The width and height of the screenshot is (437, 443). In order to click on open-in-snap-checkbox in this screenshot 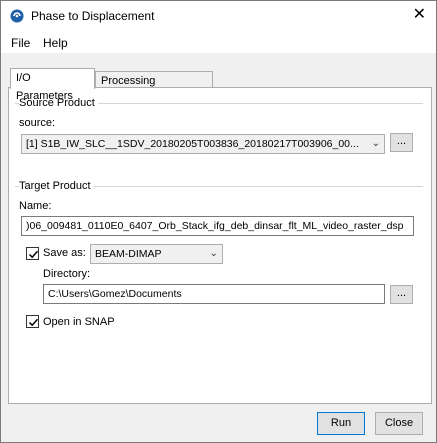, I will do `click(32, 321)`.